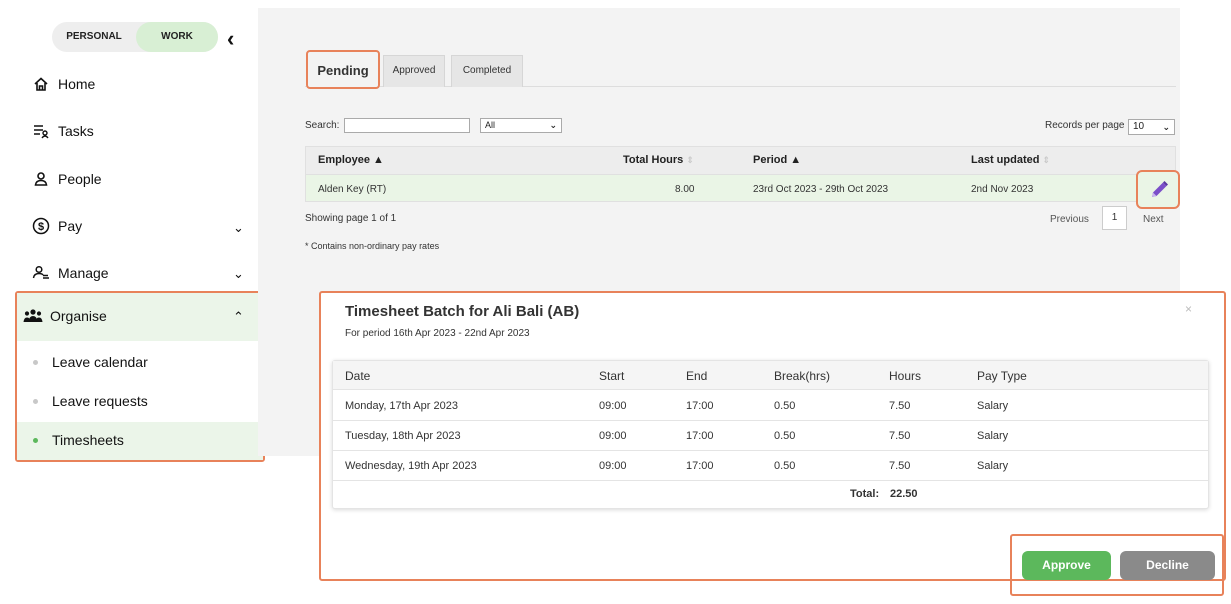 This screenshot has width=1231, height=604. I want to click on search-label: Search:, so click(322, 125).